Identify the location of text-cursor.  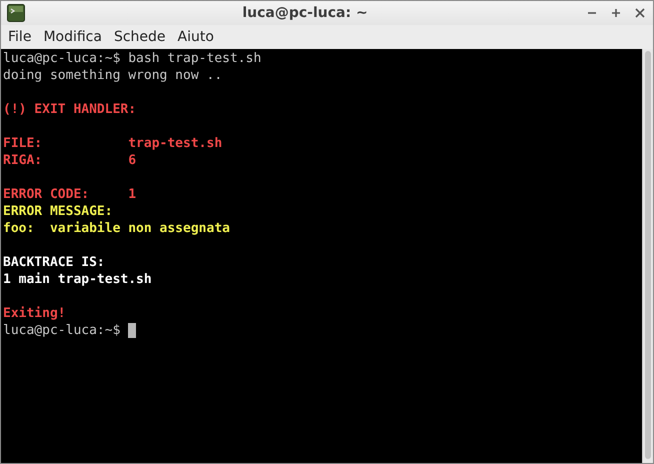
(132, 330).